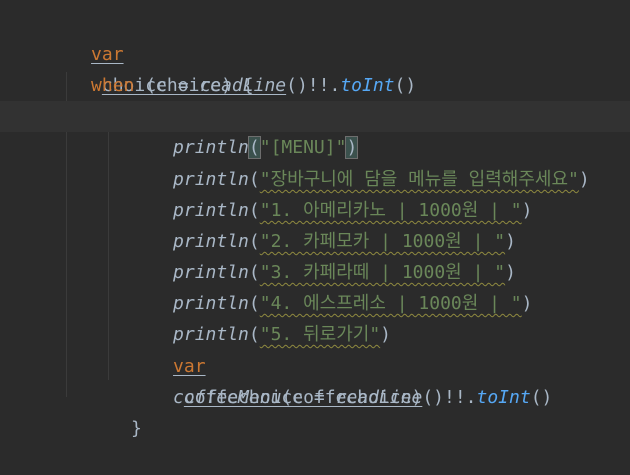 Image resolution: width=630 pixels, height=475 pixels. Describe the element at coordinates (315, 254) in the screenshot. I see `code-line: println("3. 카페라떼 | 1000원 | ")` at that location.